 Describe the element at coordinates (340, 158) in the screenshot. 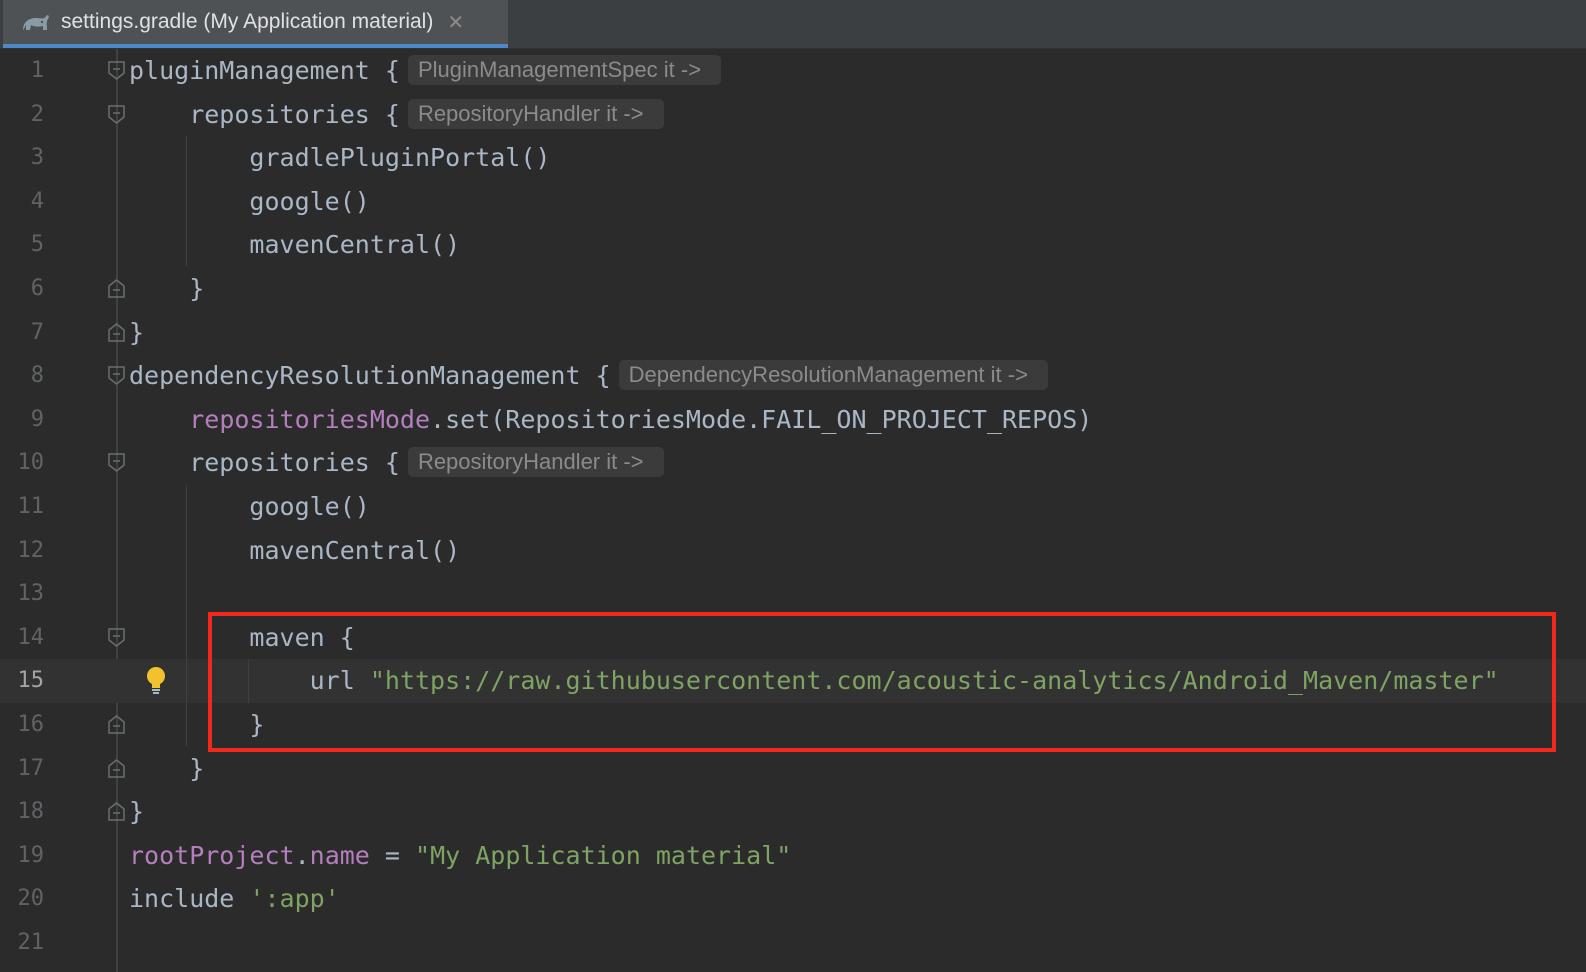

I see `code-text: gradlePluginPortal()` at that location.